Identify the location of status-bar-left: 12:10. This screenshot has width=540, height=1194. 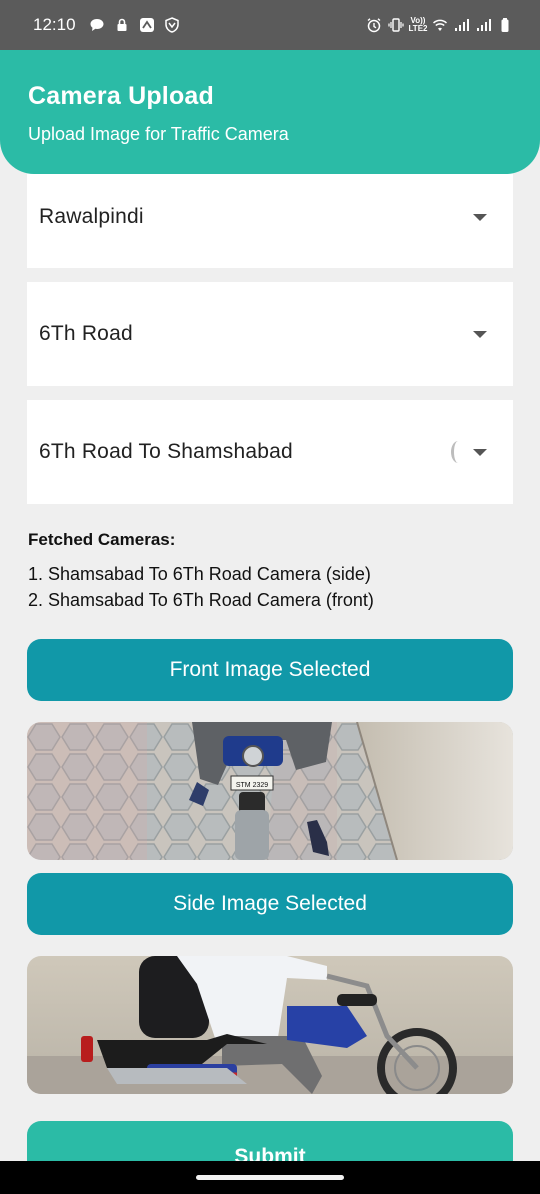
(106, 25).